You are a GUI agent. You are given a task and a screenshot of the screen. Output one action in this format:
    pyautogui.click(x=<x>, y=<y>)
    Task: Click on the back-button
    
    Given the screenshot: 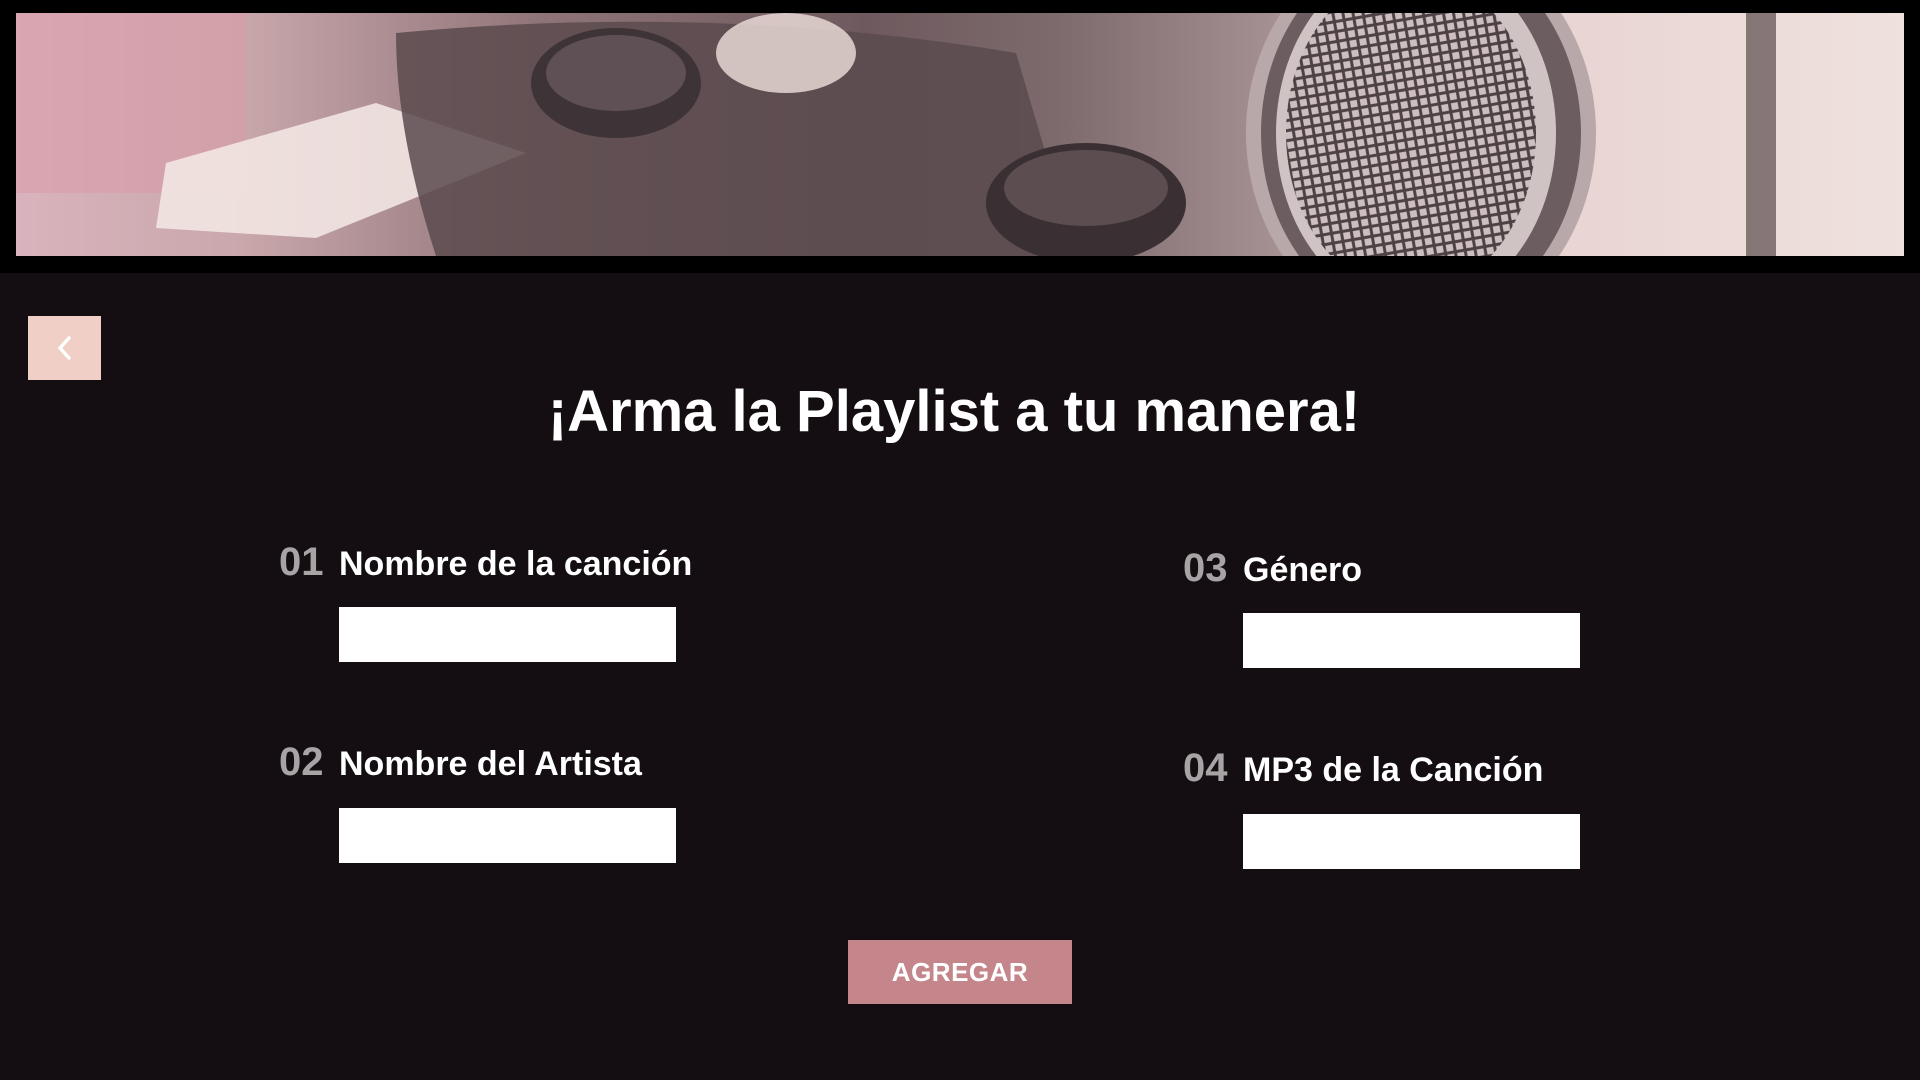 What is the action you would take?
    pyautogui.click(x=64, y=348)
    